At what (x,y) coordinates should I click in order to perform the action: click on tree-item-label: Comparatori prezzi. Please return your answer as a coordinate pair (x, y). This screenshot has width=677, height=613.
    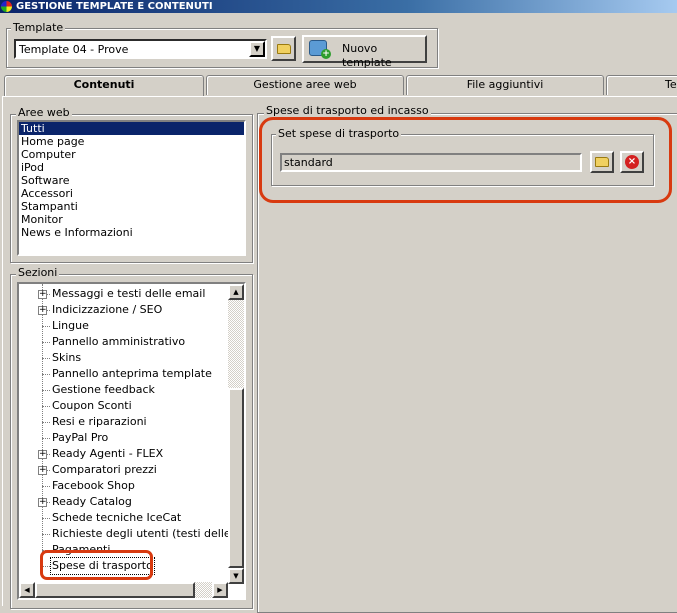
    Looking at the image, I should click on (104, 469).